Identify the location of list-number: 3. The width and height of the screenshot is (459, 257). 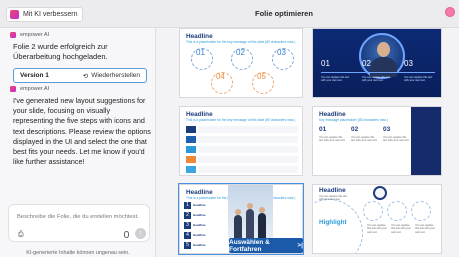
(187, 225).